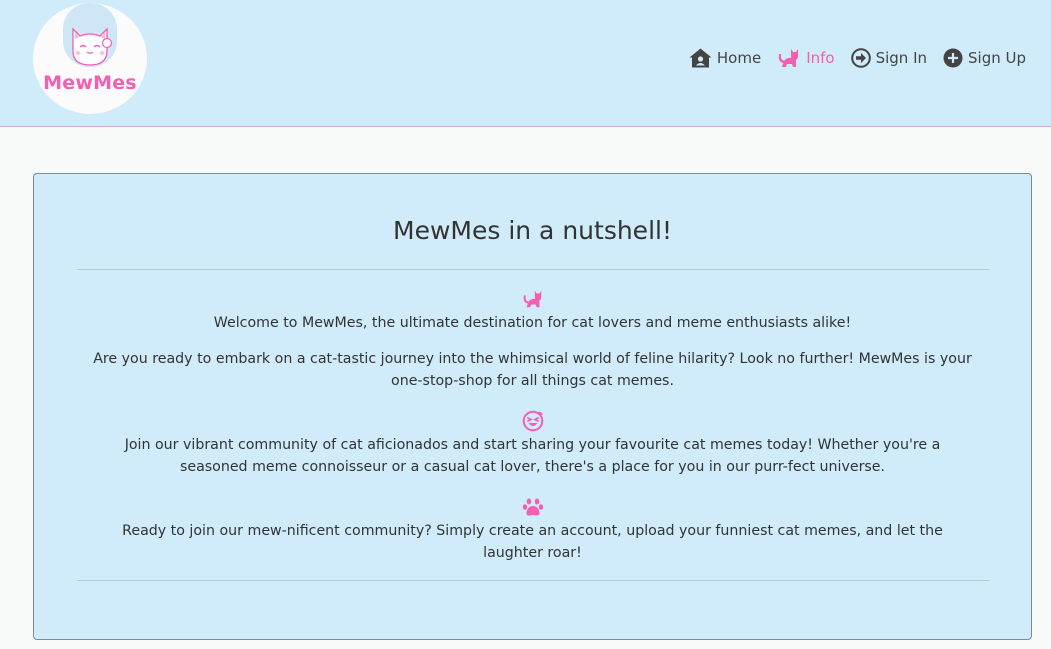  I want to click on cat-logo-icon, so click(90, 35).